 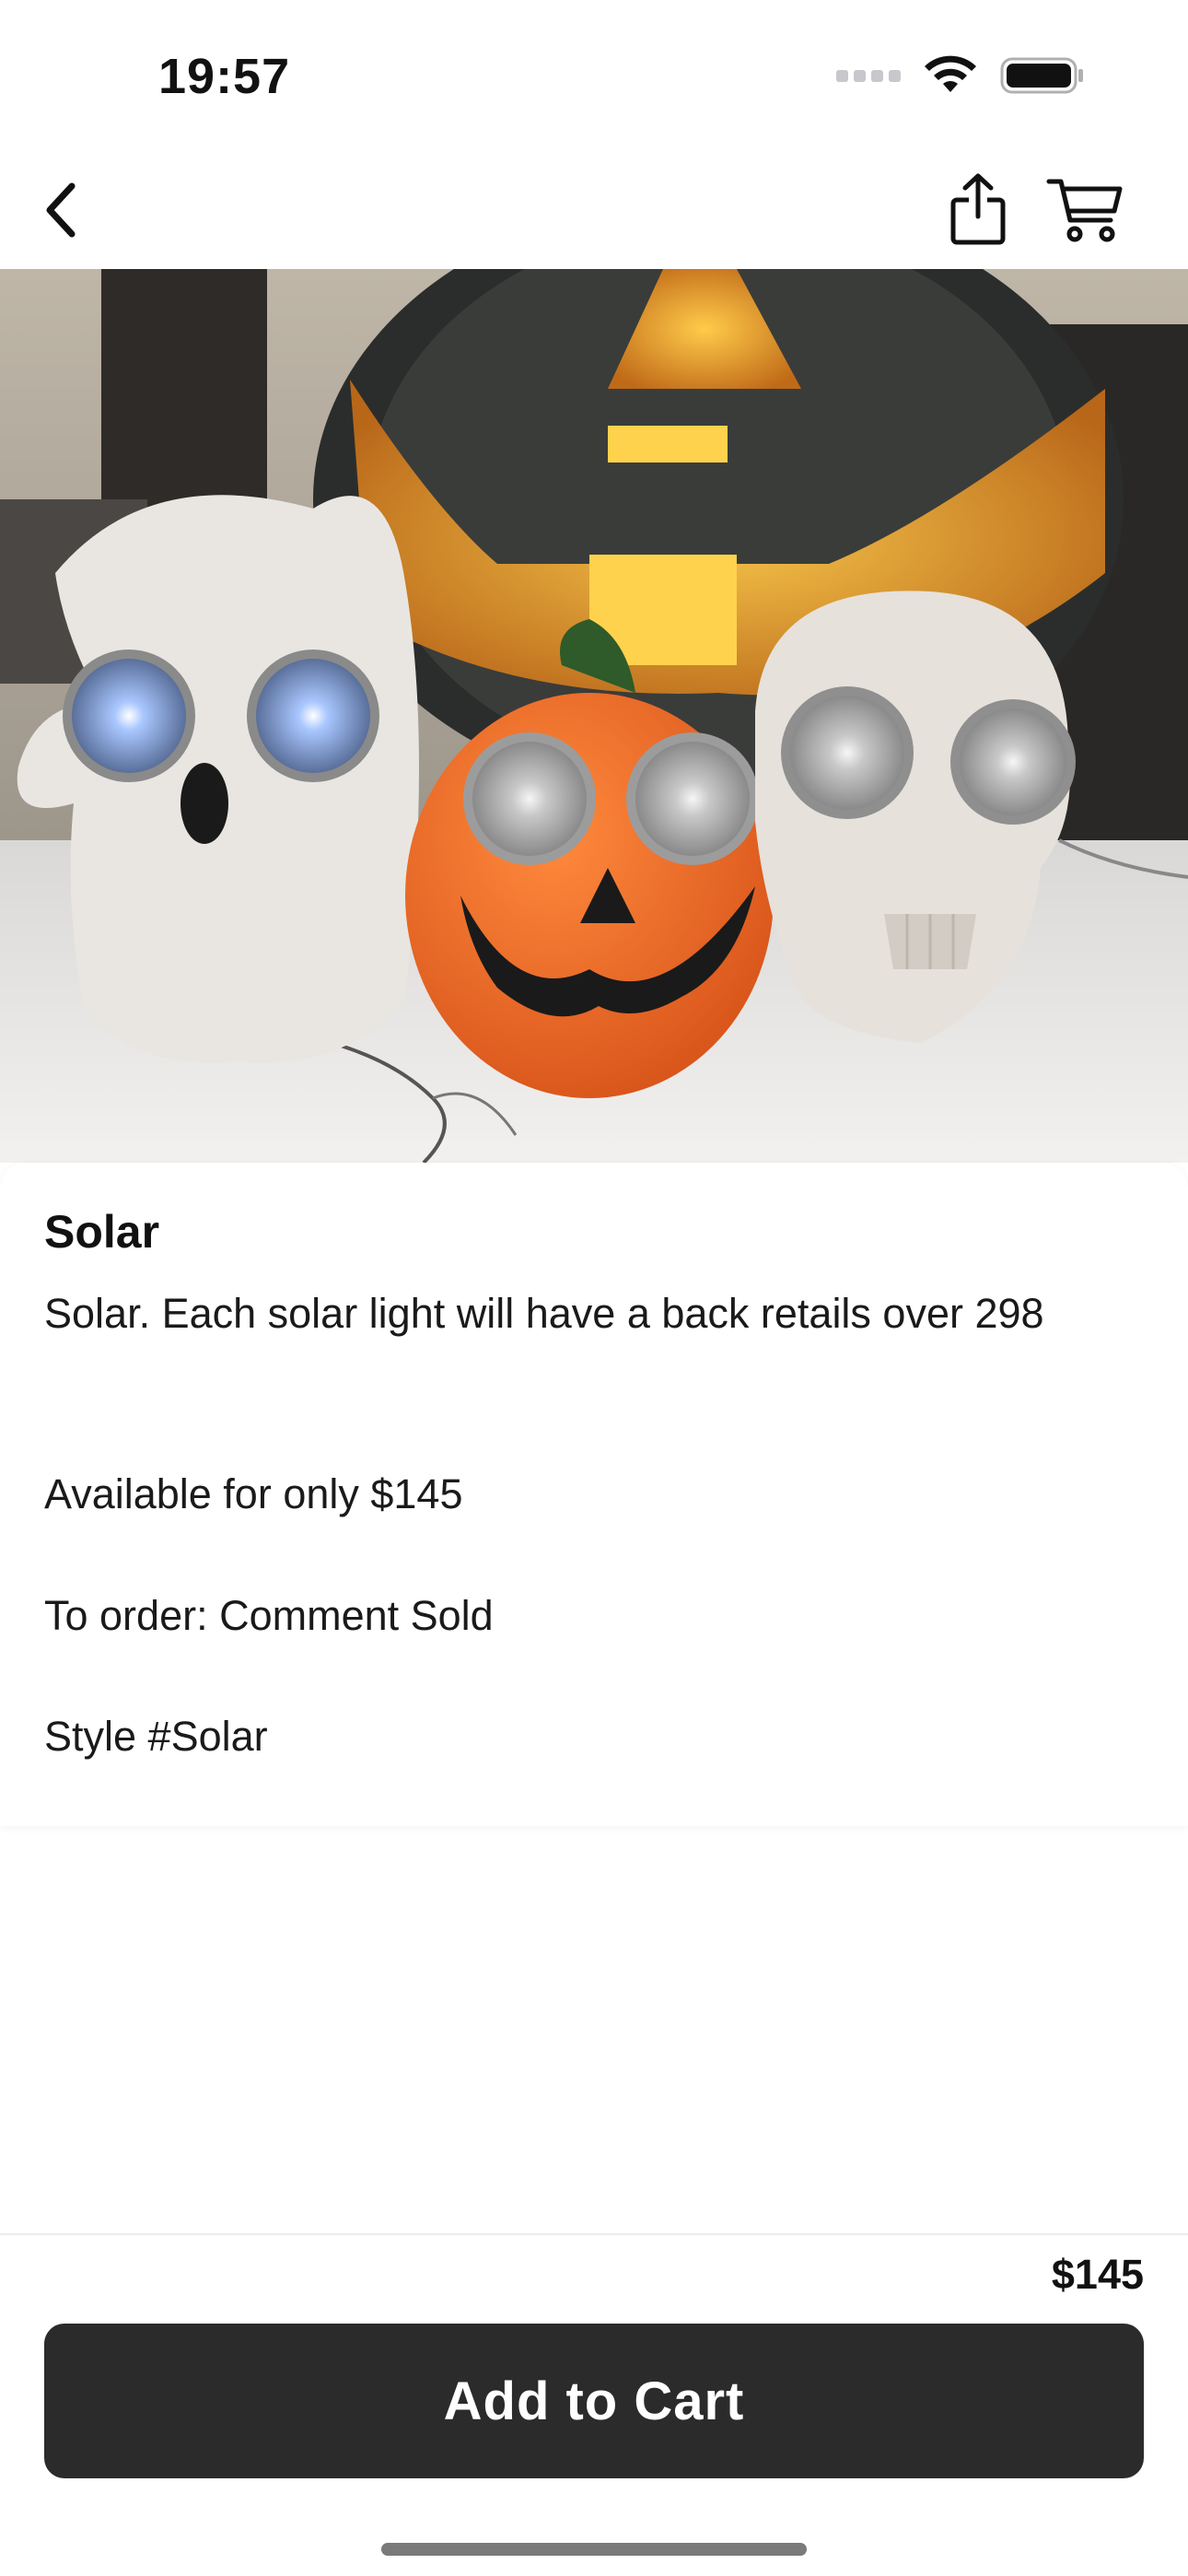 I want to click on nav-bar, so click(x=594, y=208).